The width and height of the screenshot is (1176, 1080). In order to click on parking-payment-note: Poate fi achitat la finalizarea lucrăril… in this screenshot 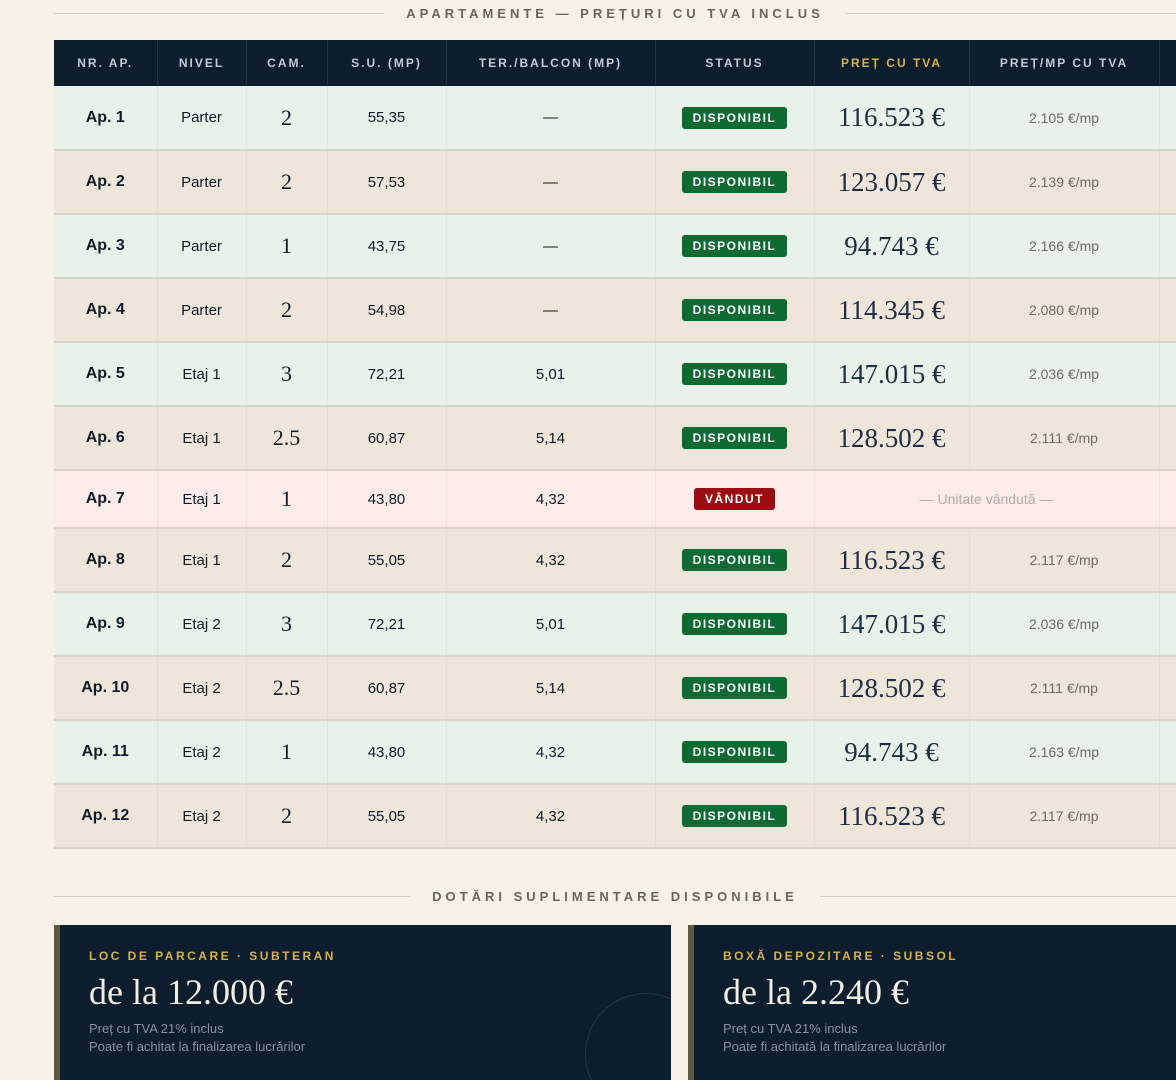, I will do `click(197, 1046)`.